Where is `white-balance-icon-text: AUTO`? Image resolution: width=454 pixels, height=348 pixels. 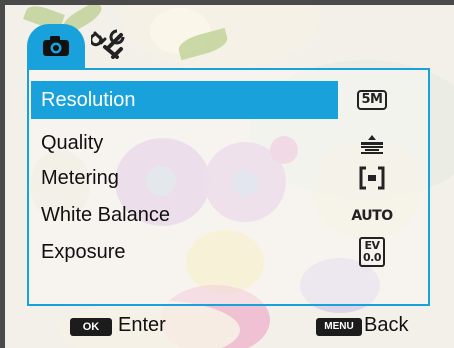 white-balance-icon-text: AUTO is located at coordinates (372, 216).